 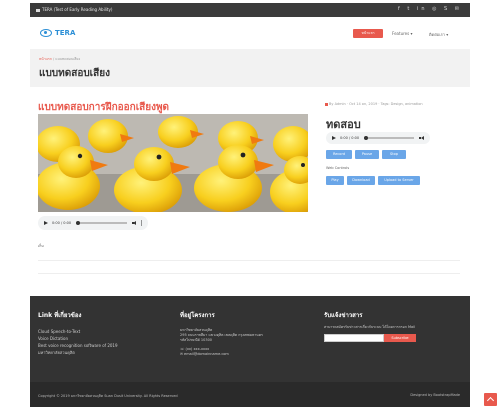 What do you see at coordinates (78, 338) in the screenshot?
I see `footer-link: Voice Dictation` at bounding box center [78, 338].